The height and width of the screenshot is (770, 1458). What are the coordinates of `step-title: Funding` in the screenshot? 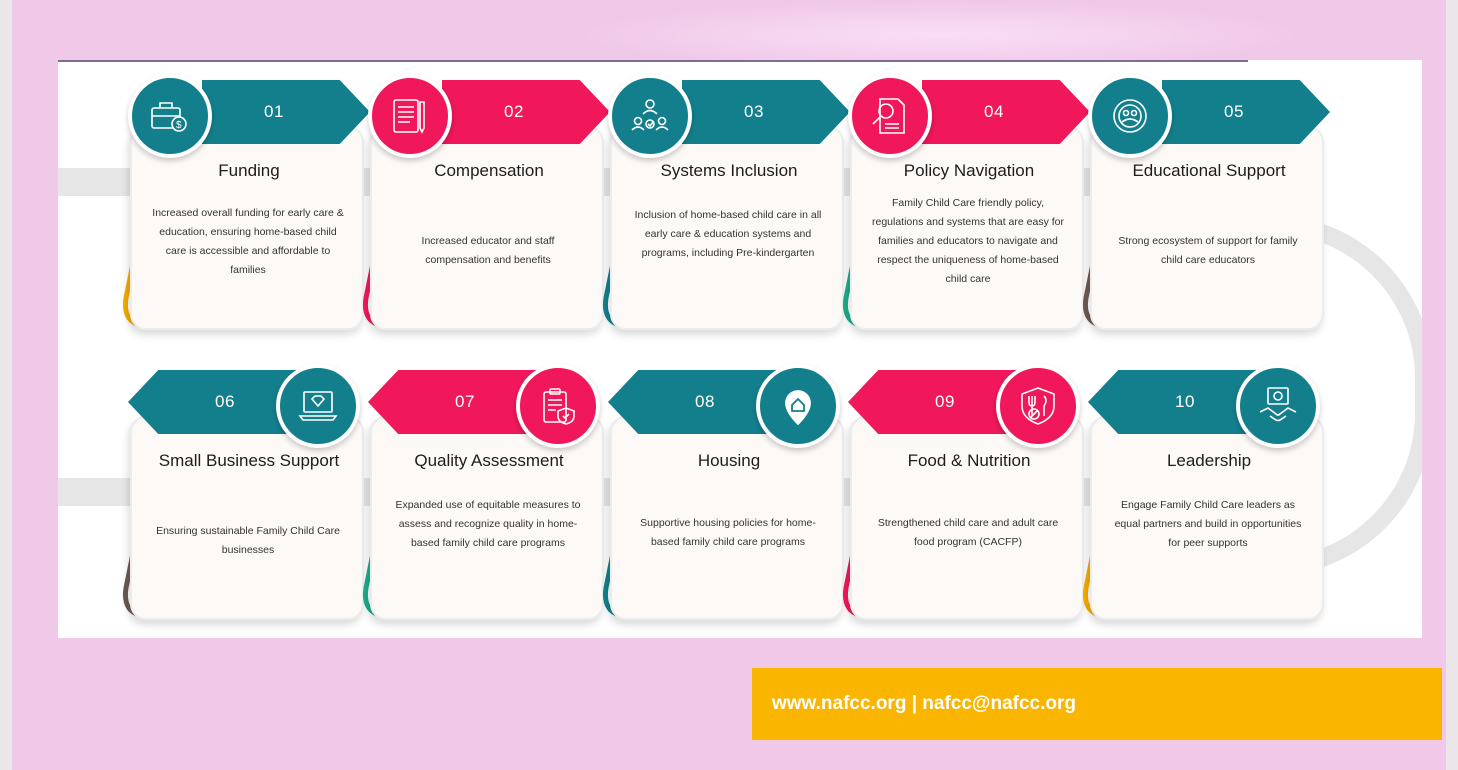 It's located at (249, 170).